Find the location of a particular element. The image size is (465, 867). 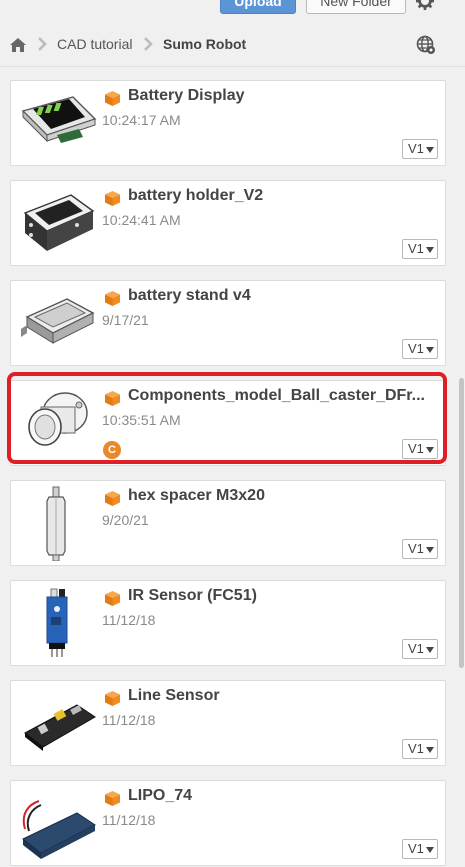

file-date: 9/20/21 is located at coordinates (125, 520).